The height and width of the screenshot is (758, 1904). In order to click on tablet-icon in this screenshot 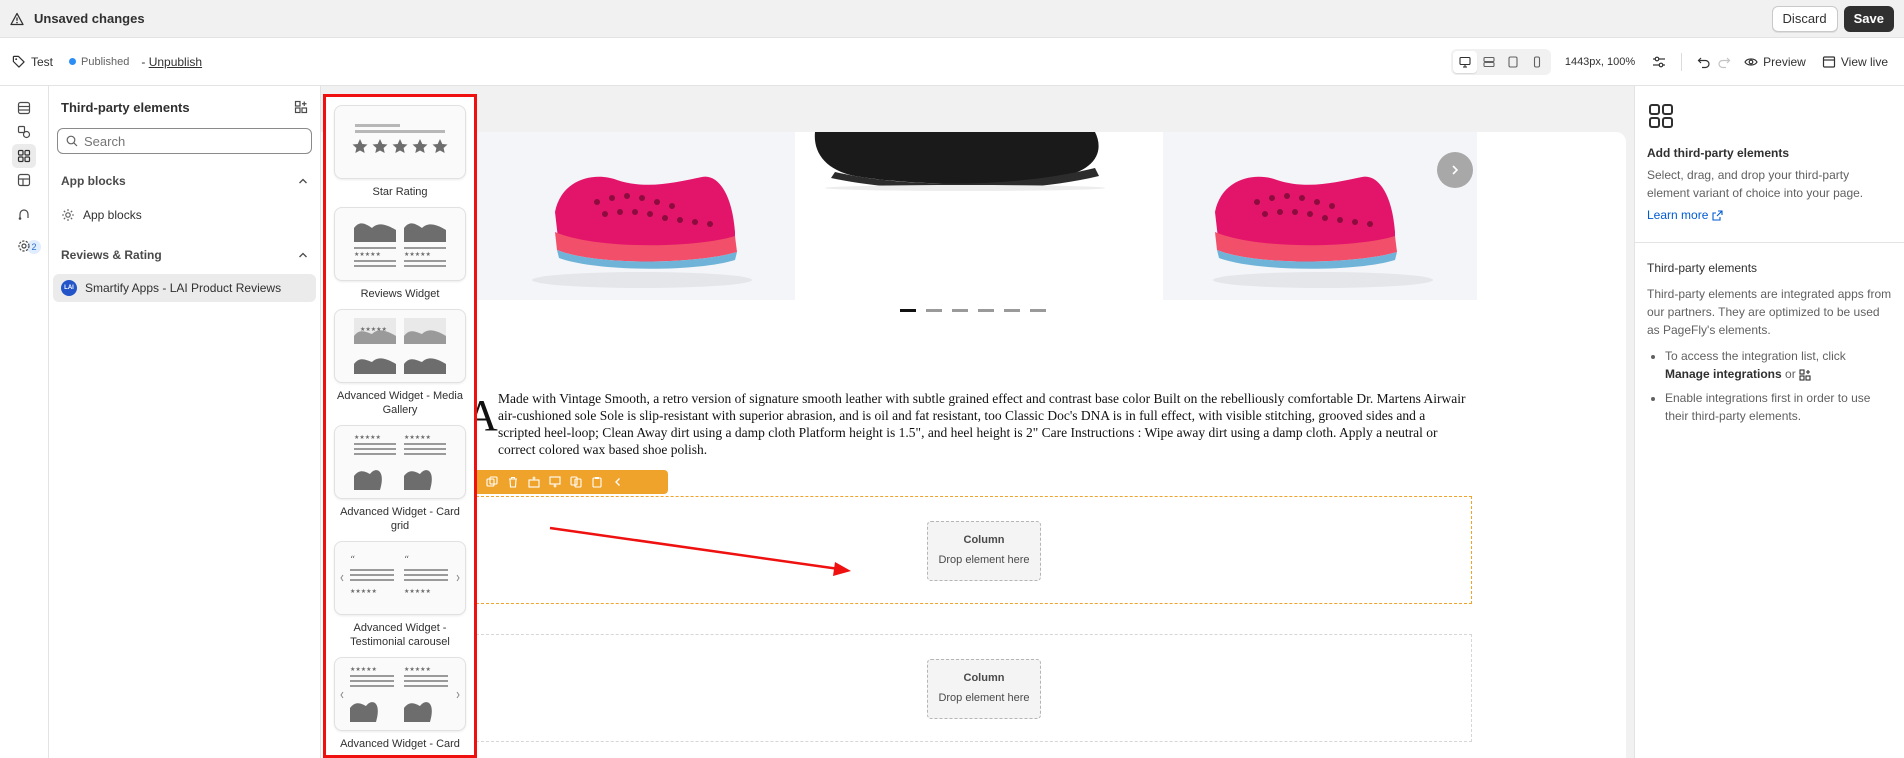, I will do `click(1513, 62)`.